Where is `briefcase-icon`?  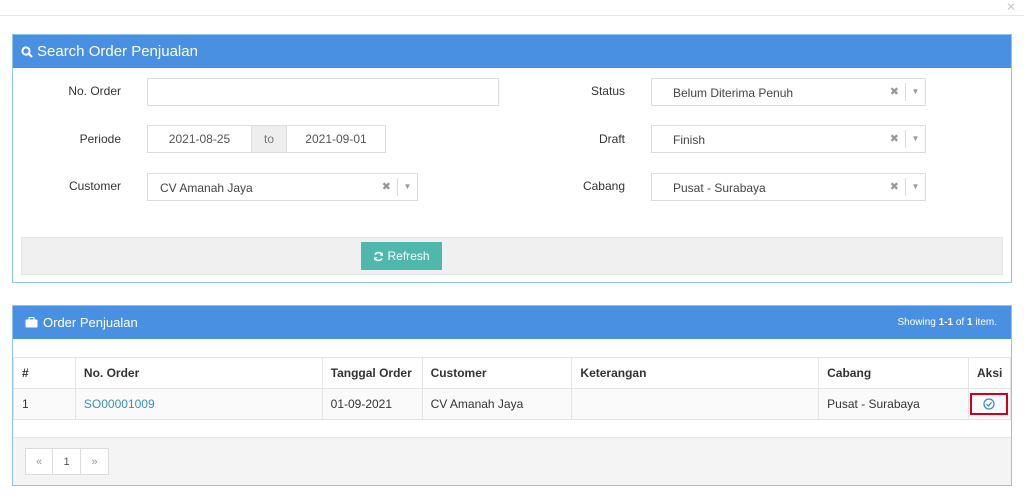
briefcase-icon is located at coordinates (31, 322).